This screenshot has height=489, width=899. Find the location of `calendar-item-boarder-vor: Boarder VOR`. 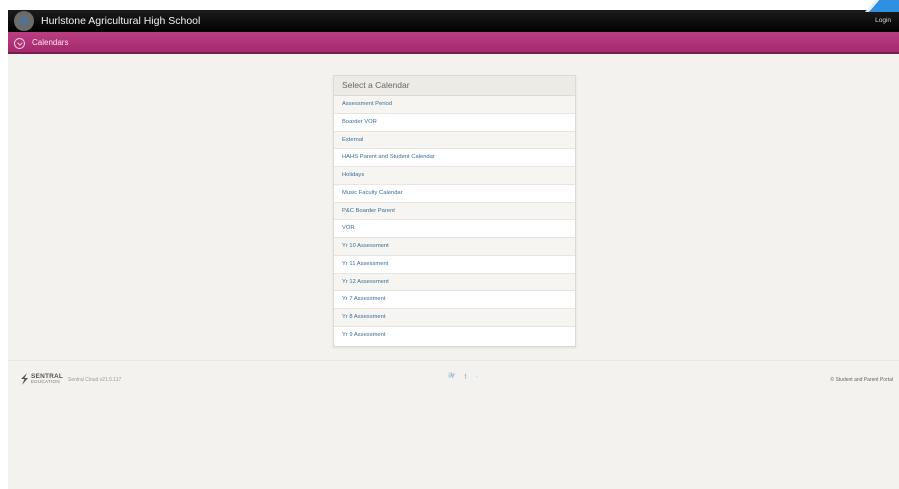

calendar-item-boarder-vor: Boarder VOR is located at coordinates (454, 123).